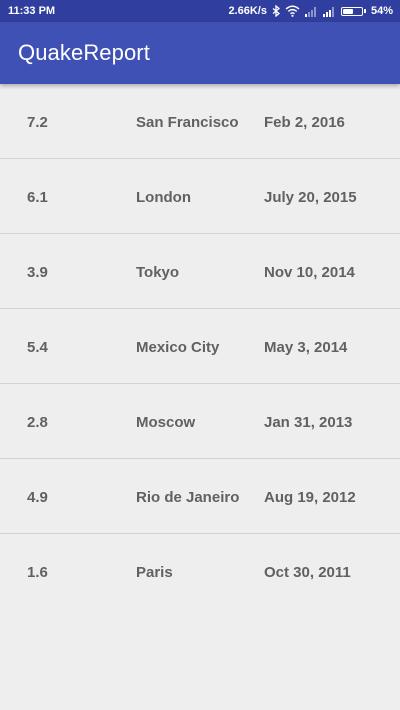 The width and height of the screenshot is (400, 710). What do you see at coordinates (307, 572) in the screenshot?
I see `date: Oct 30, 2011` at bounding box center [307, 572].